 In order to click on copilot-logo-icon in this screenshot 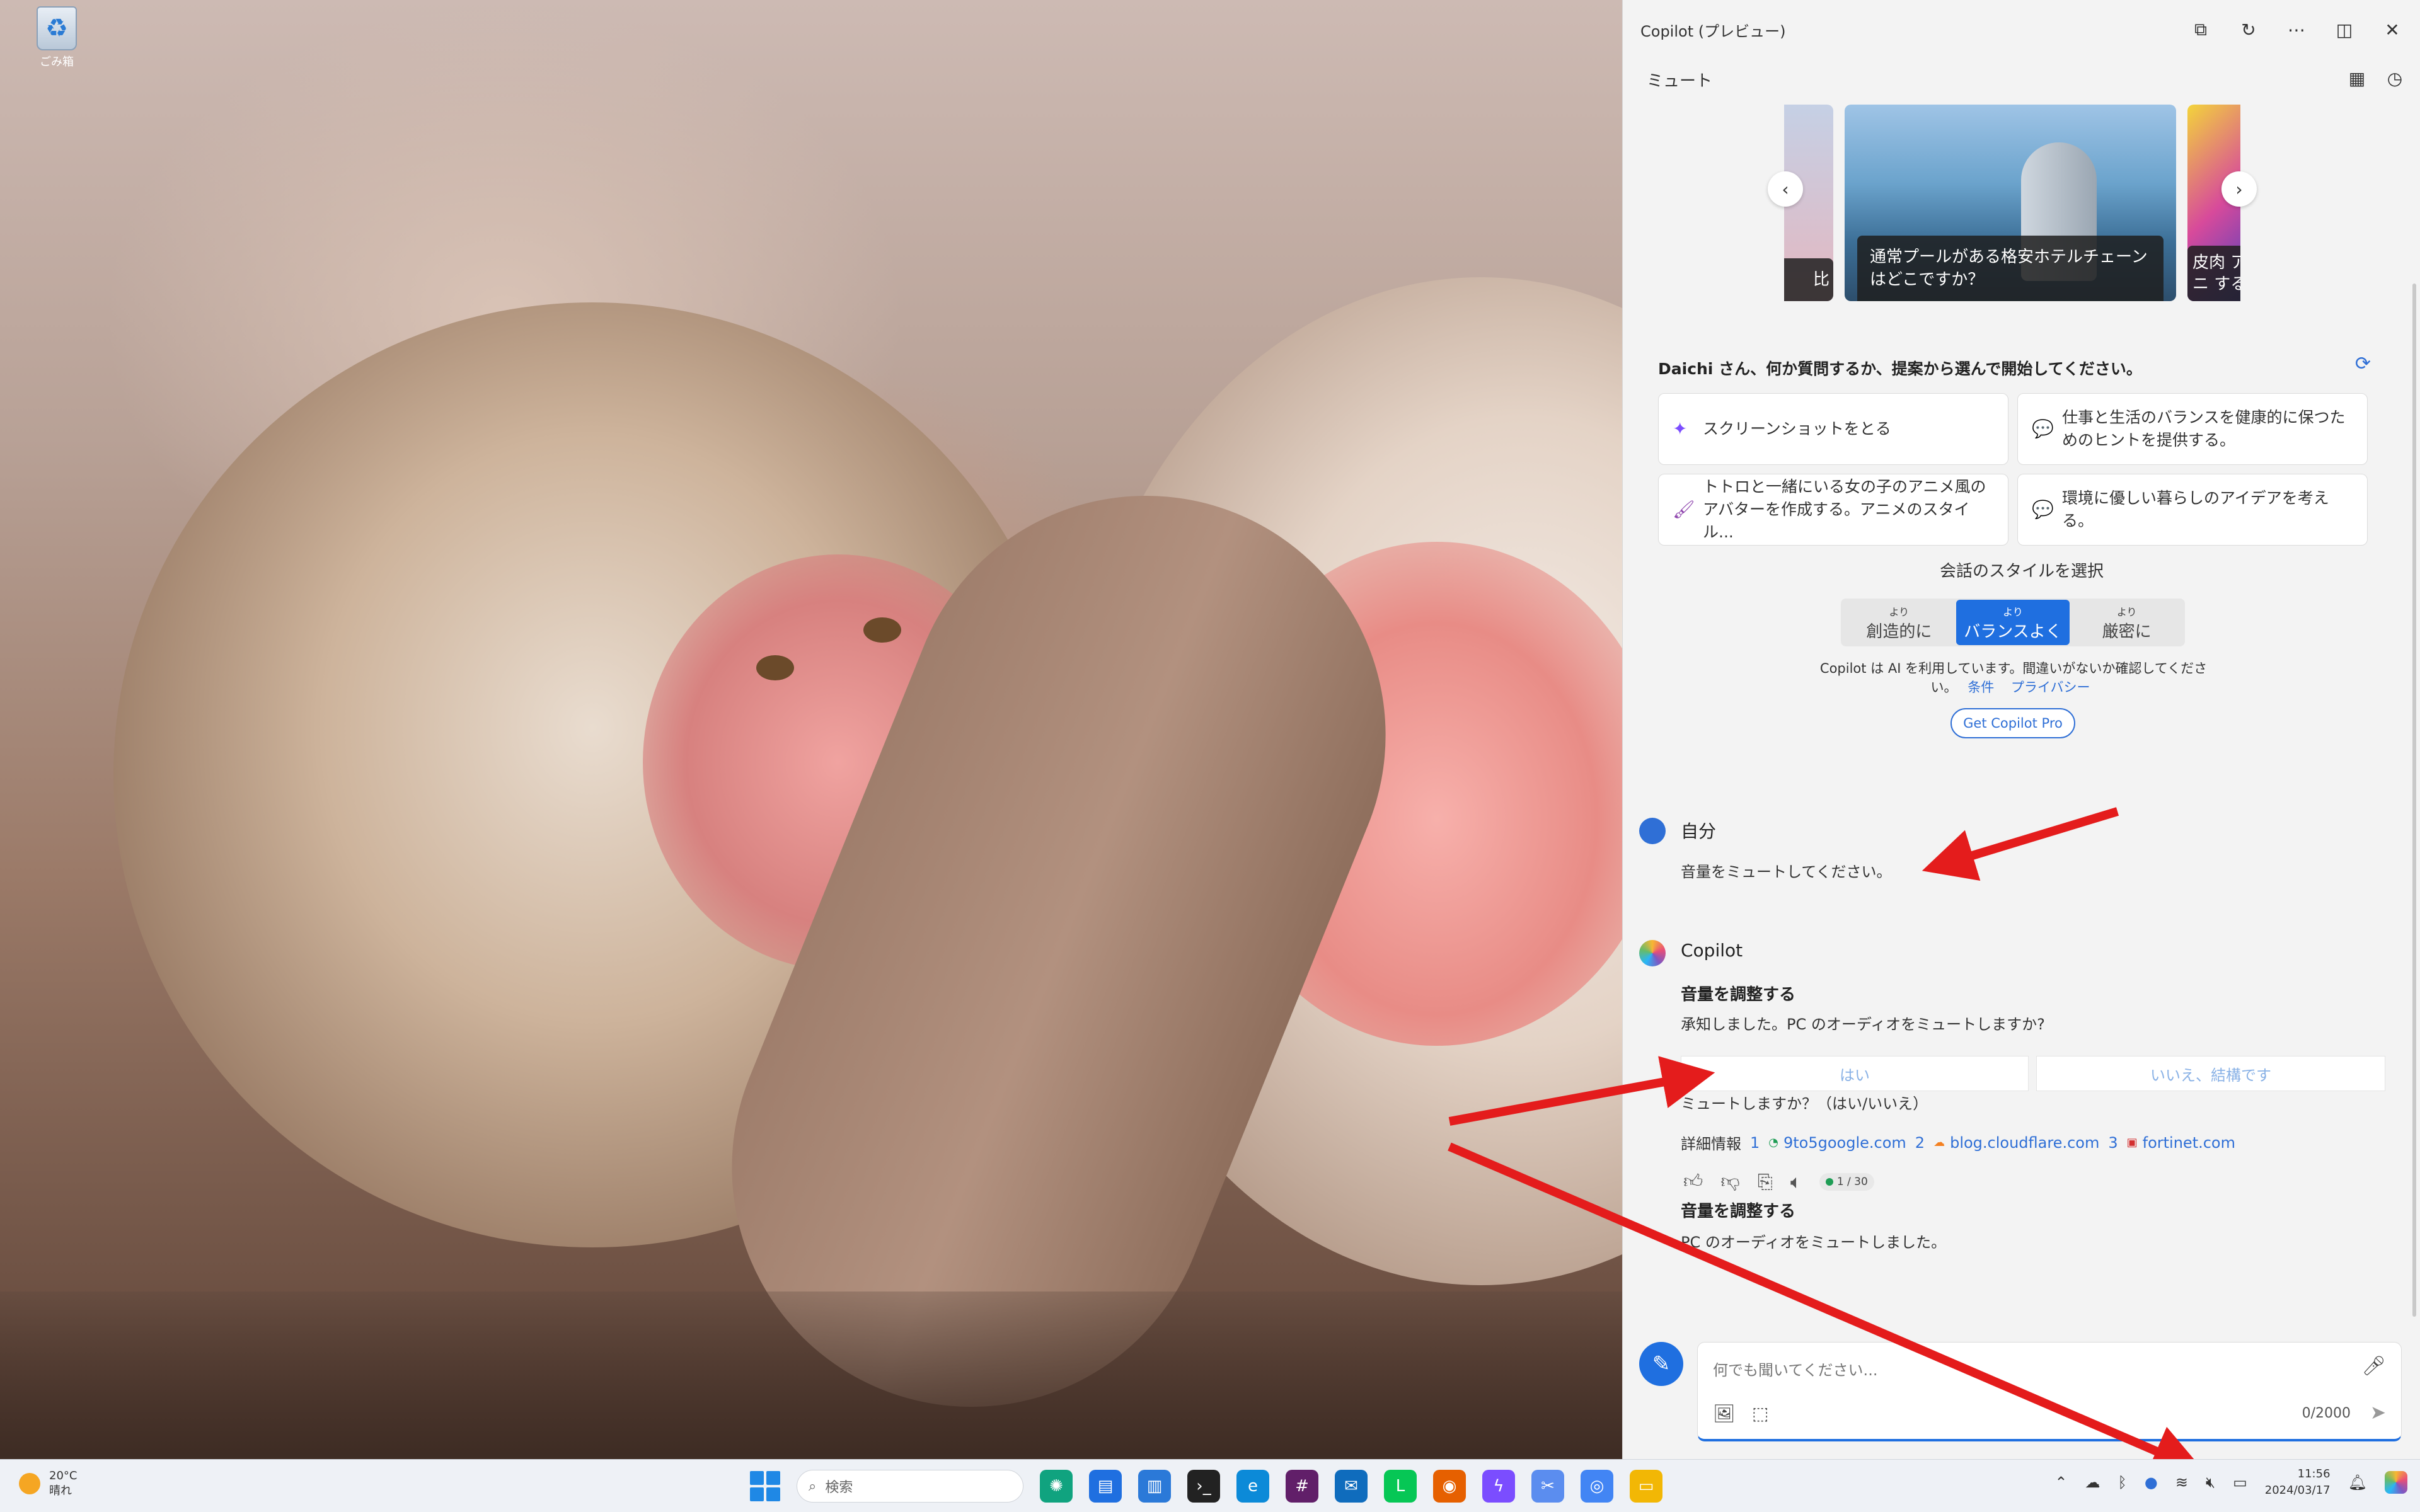, I will do `click(1653, 953)`.